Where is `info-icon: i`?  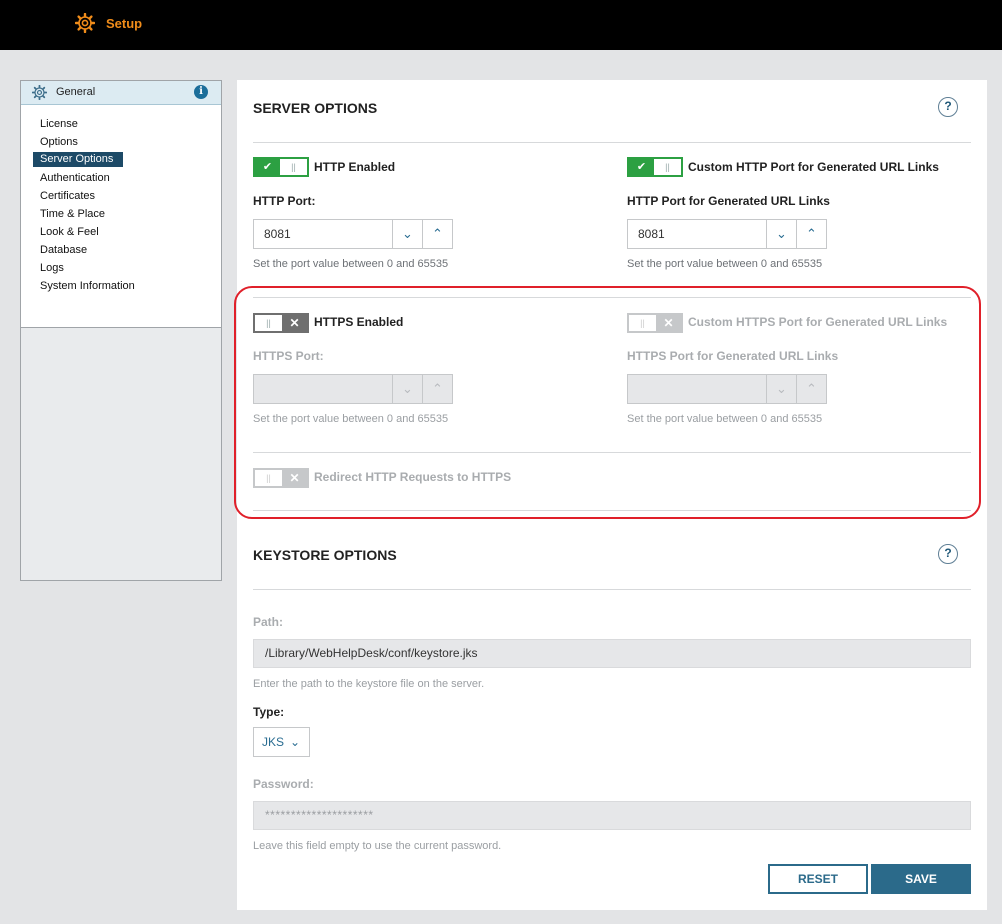
info-icon: i is located at coordinates (201, 92).